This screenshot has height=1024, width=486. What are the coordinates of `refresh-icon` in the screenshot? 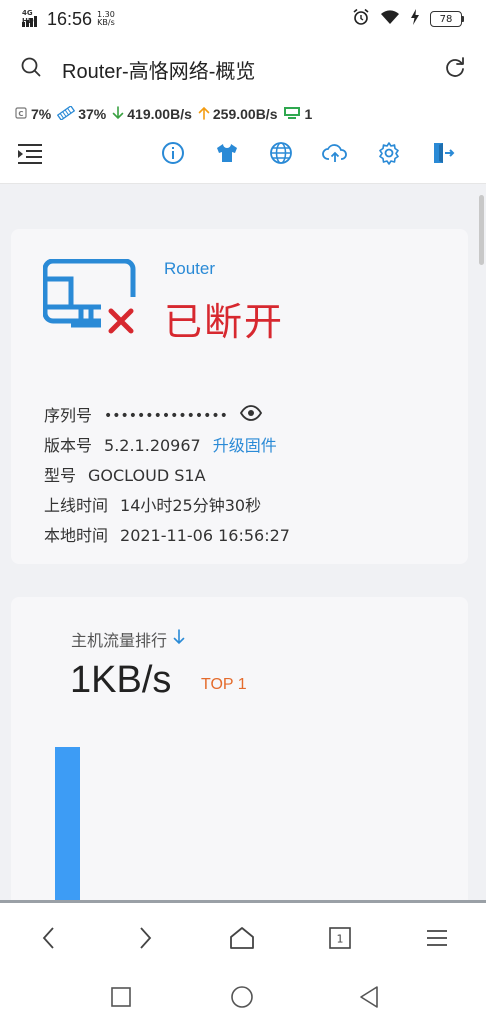 It's located at (455, 69).